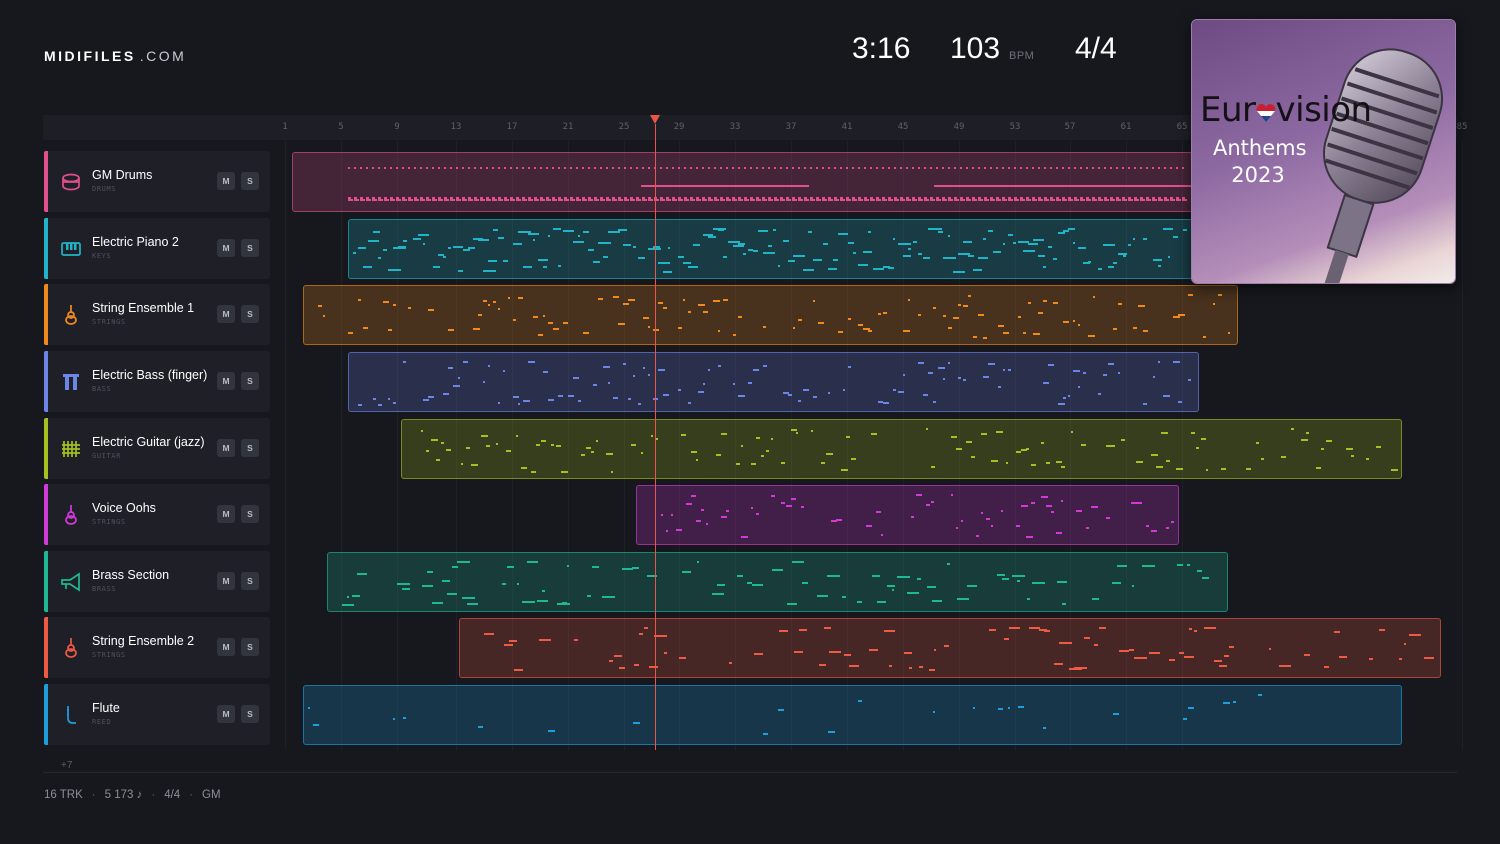  Describe the element at coordinates (1022, 56) in the screenshot. I see `bpm-unit: BPM` at that location.